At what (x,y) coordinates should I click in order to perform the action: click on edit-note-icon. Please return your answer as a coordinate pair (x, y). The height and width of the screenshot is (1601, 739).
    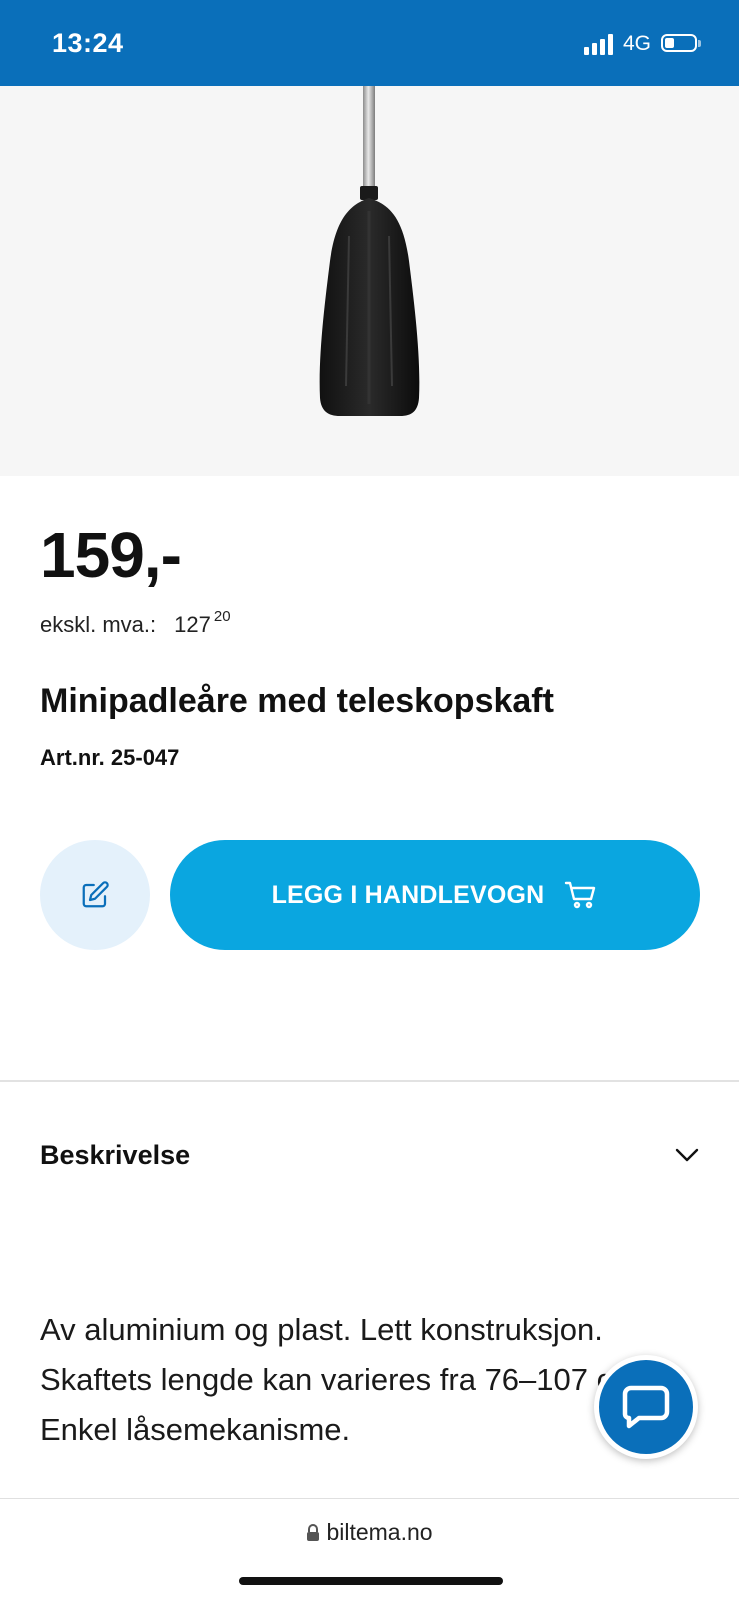
    Looking at the image, I should click on (95, 894).